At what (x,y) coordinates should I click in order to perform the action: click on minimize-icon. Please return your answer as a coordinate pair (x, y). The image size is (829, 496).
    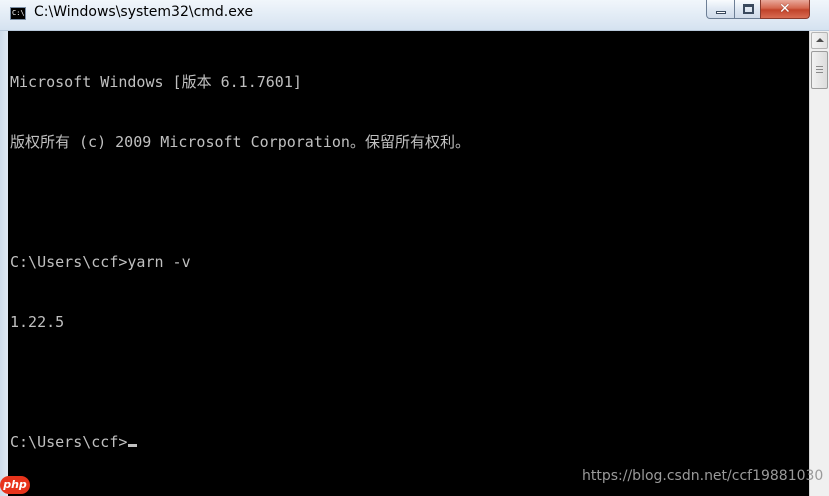
    Looking at the image, I should click on (721, 12).